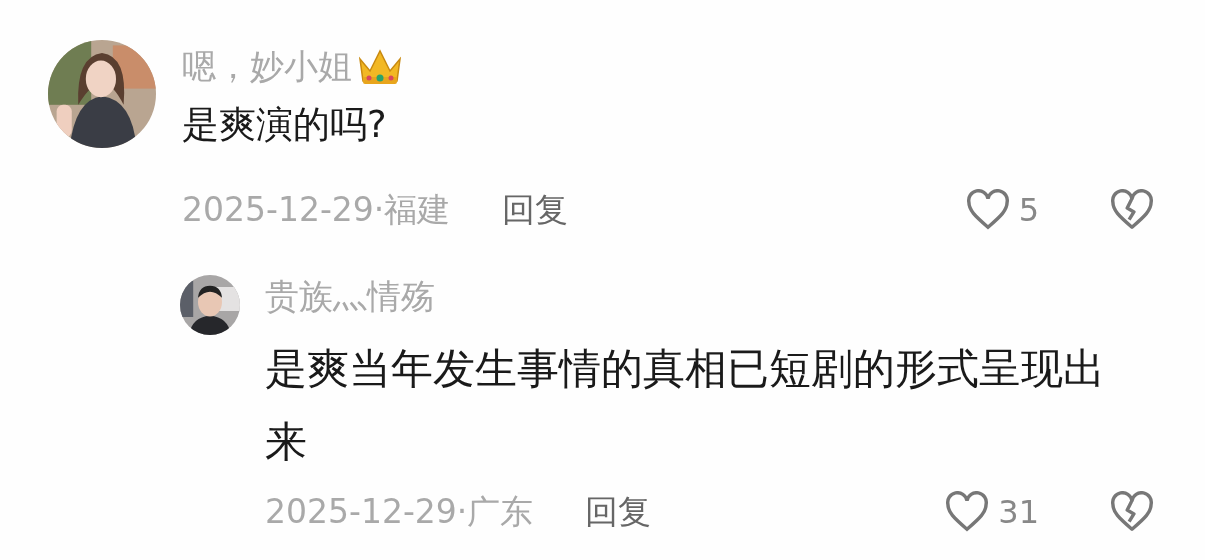 The width and height of the screenshot is (1205, 560). Describe the element at coordinates (316, 209) in the screenshot. I see `comment-date: 2025-12-29·福建` at that location.